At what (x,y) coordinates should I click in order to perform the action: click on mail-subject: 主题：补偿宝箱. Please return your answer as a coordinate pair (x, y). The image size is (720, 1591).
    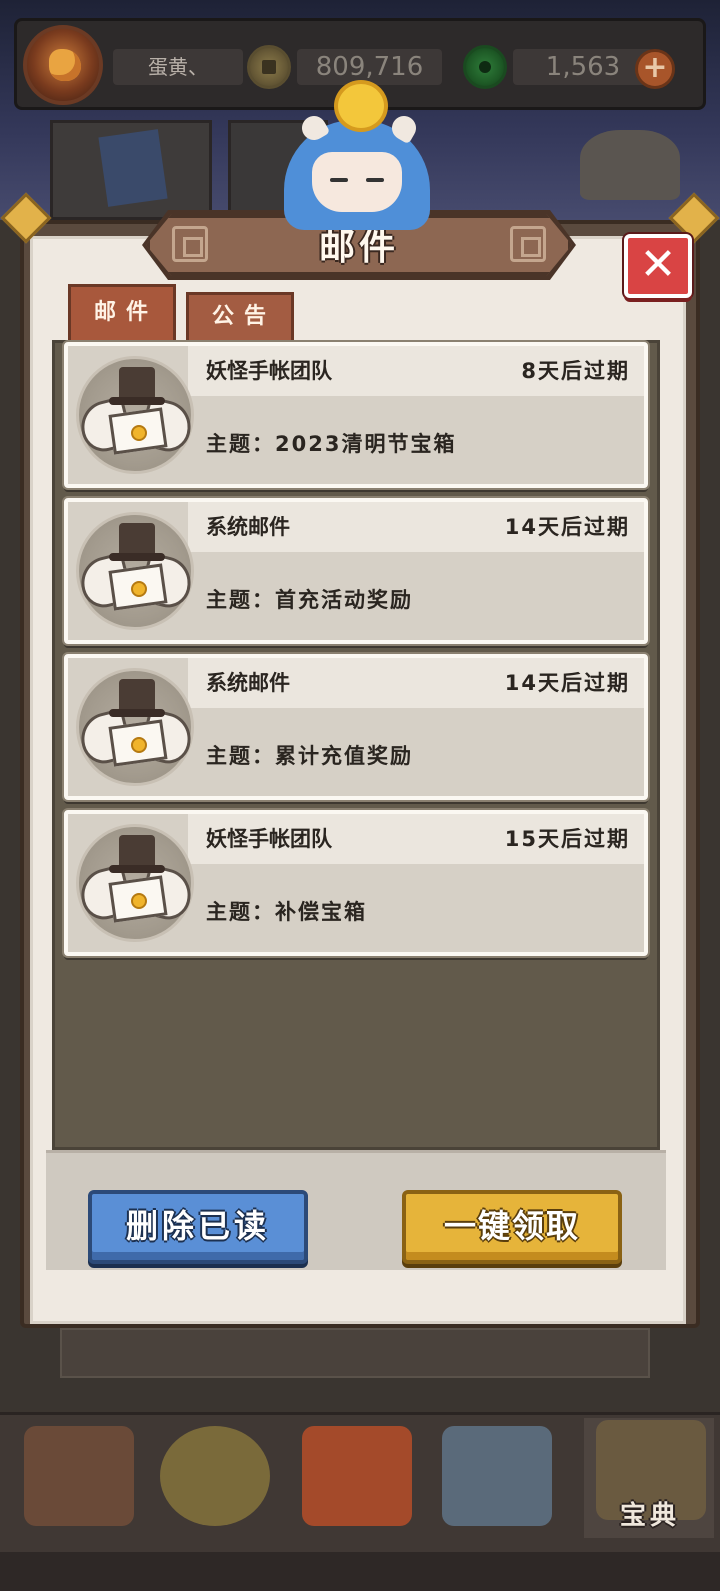
    Looking at the image, I should click on (286, 912).